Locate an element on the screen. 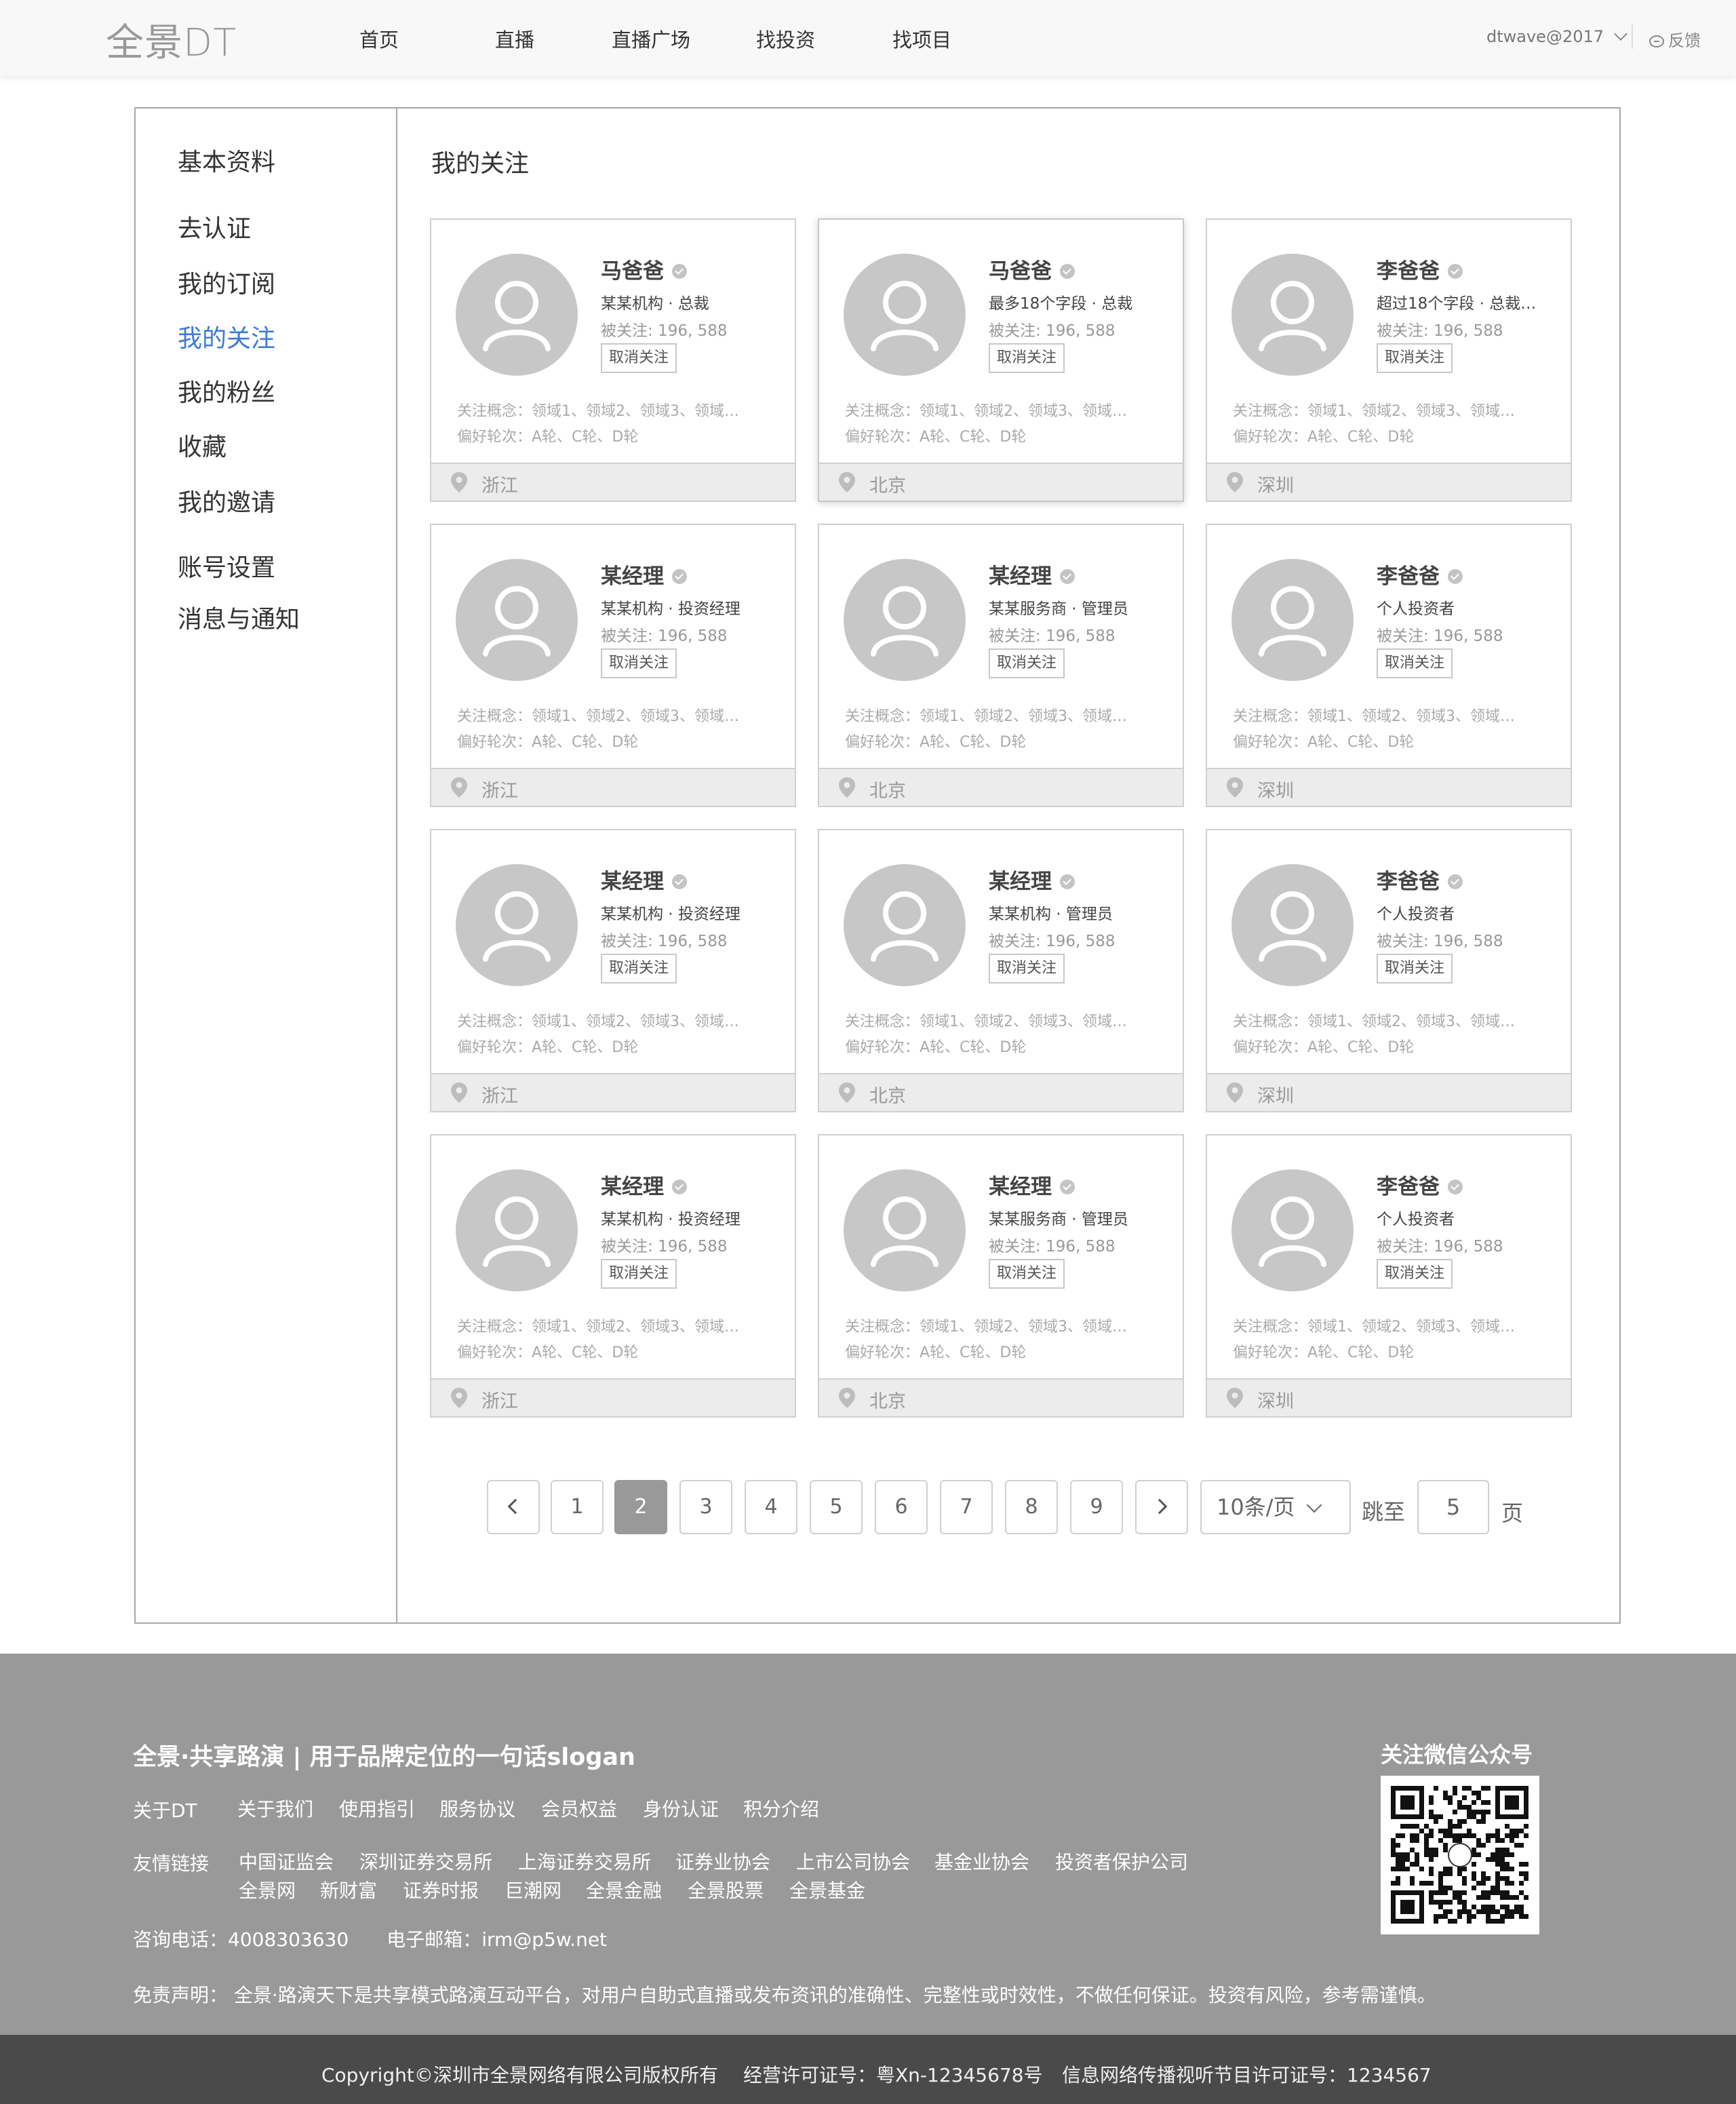 The height and width of the screenshot is (2104, 1736). page-button-2: 2 is located at coordinates (640, 1507).